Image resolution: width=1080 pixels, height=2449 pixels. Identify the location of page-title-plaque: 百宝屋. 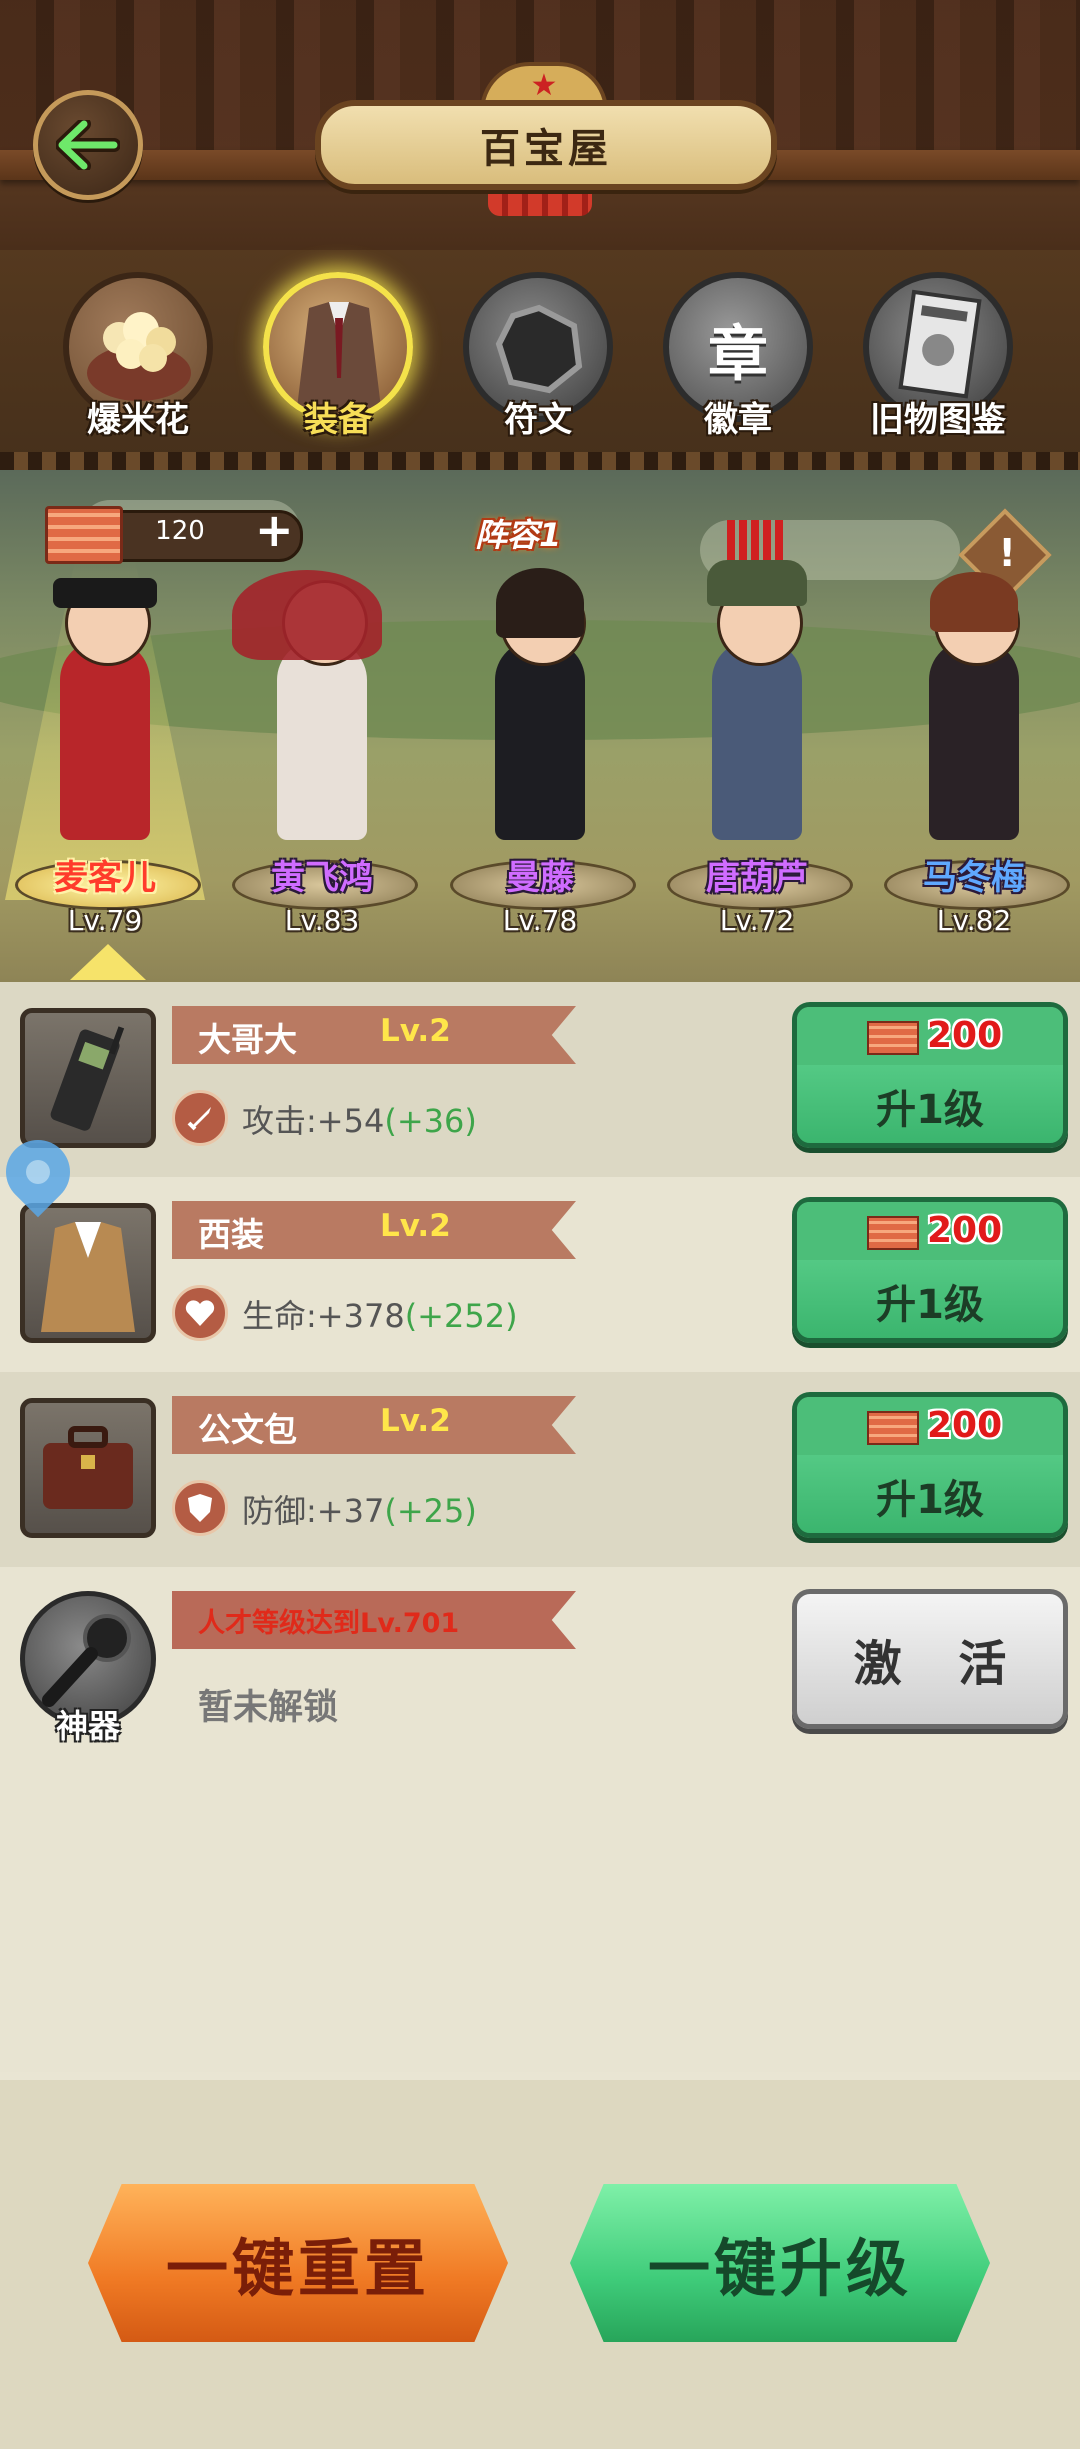
(546, 145).